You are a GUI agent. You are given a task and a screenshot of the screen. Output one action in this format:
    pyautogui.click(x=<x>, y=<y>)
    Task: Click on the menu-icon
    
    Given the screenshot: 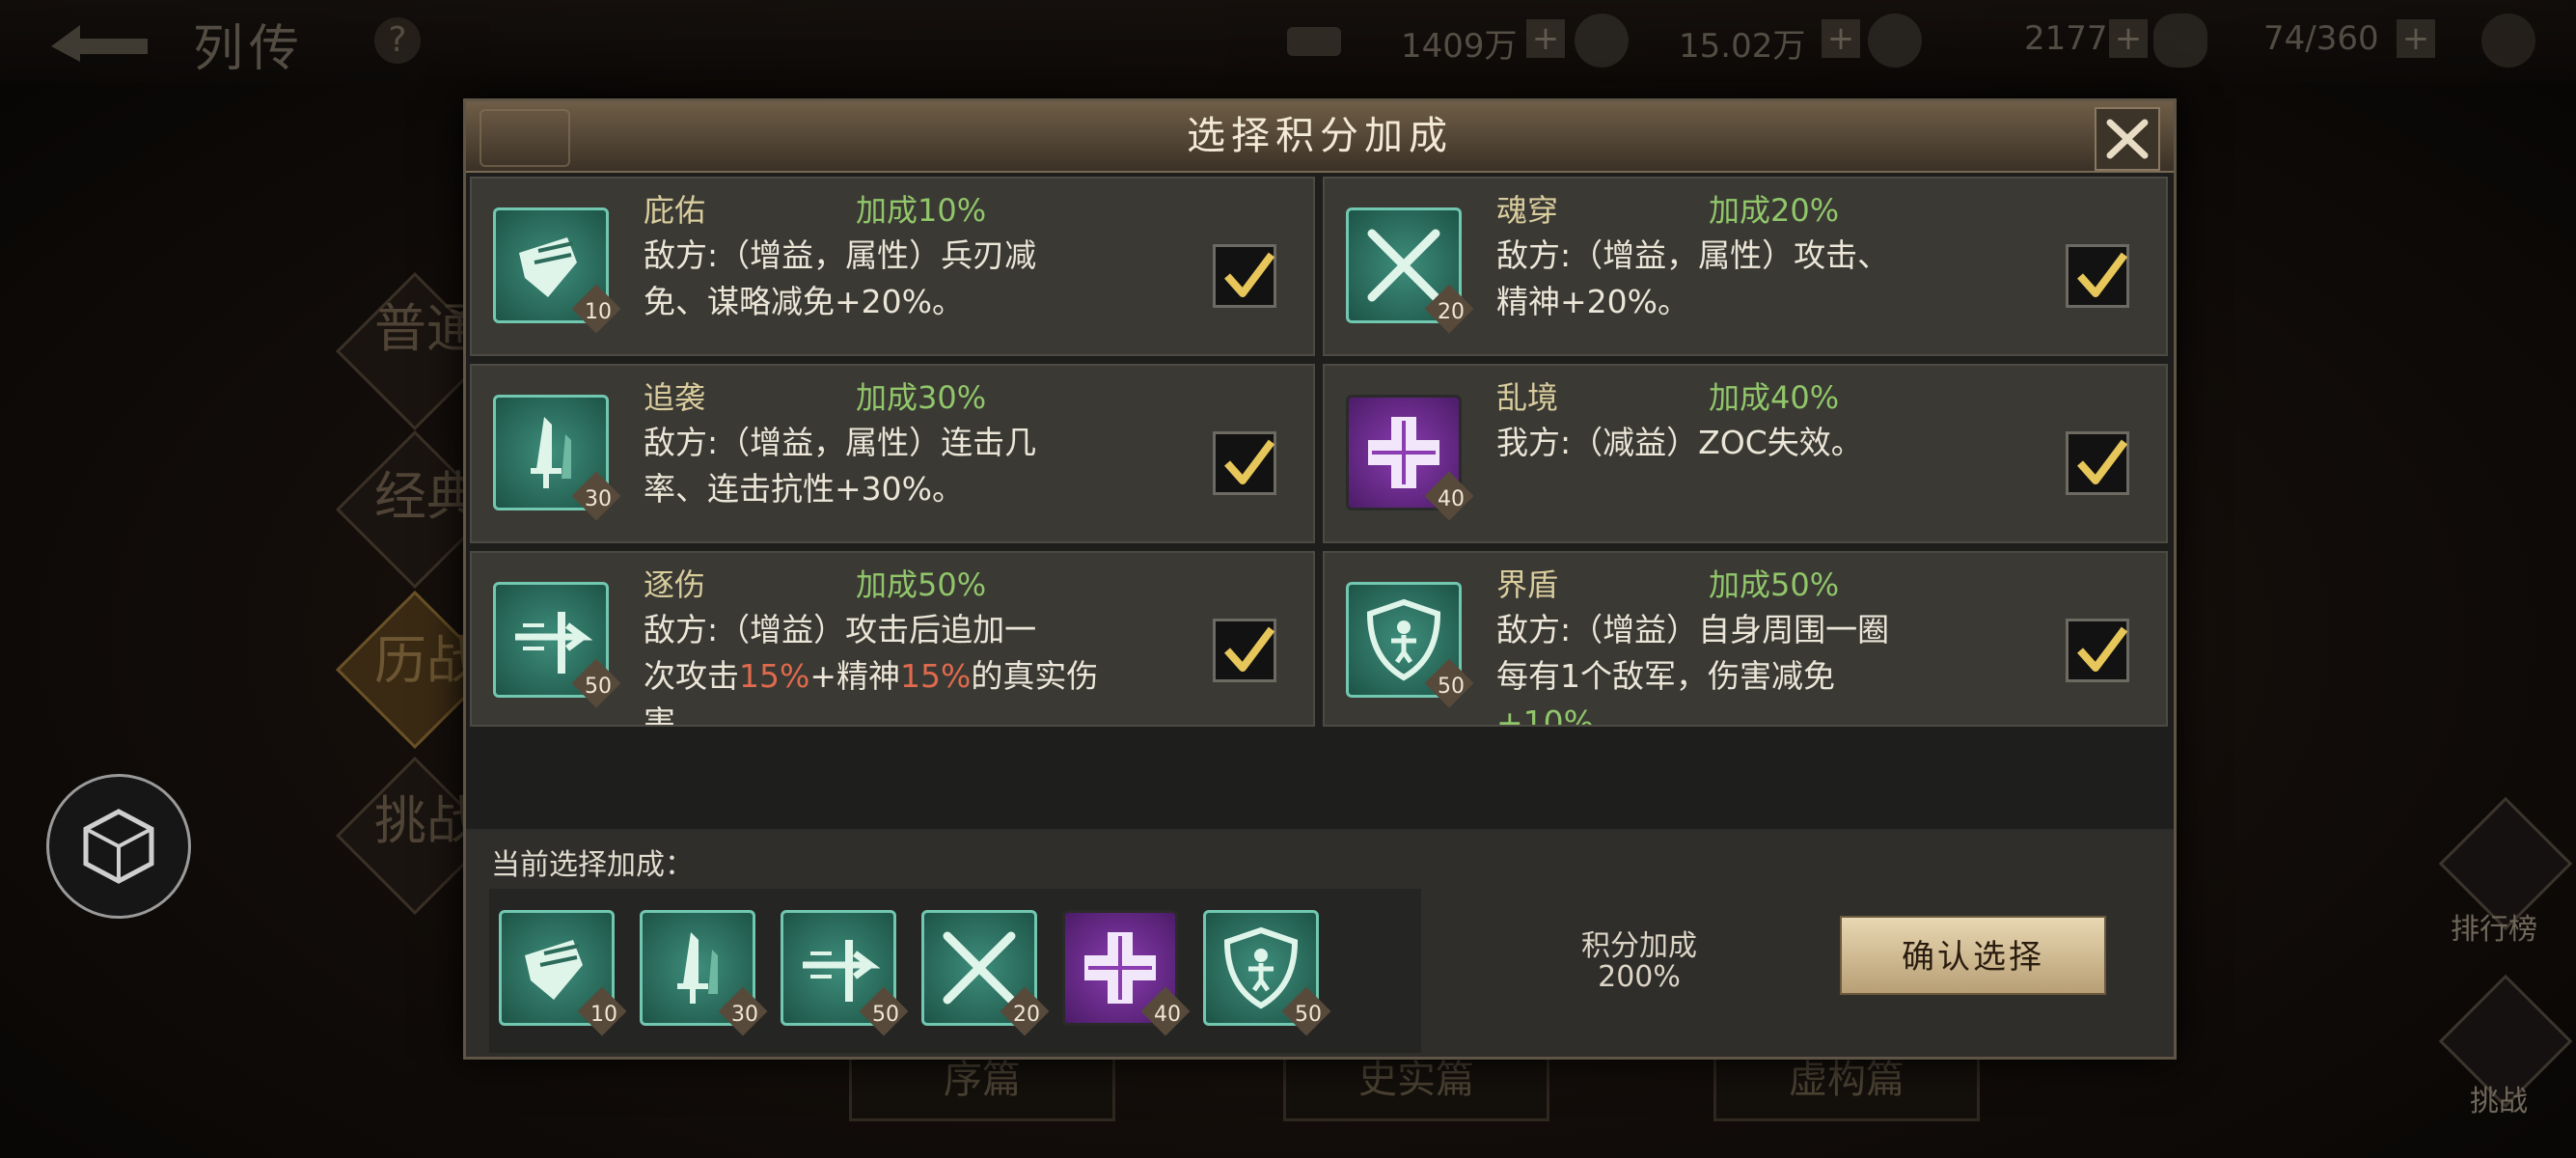 What is the action you would take?
    pyautogui.click(x=2508, y=41)
    